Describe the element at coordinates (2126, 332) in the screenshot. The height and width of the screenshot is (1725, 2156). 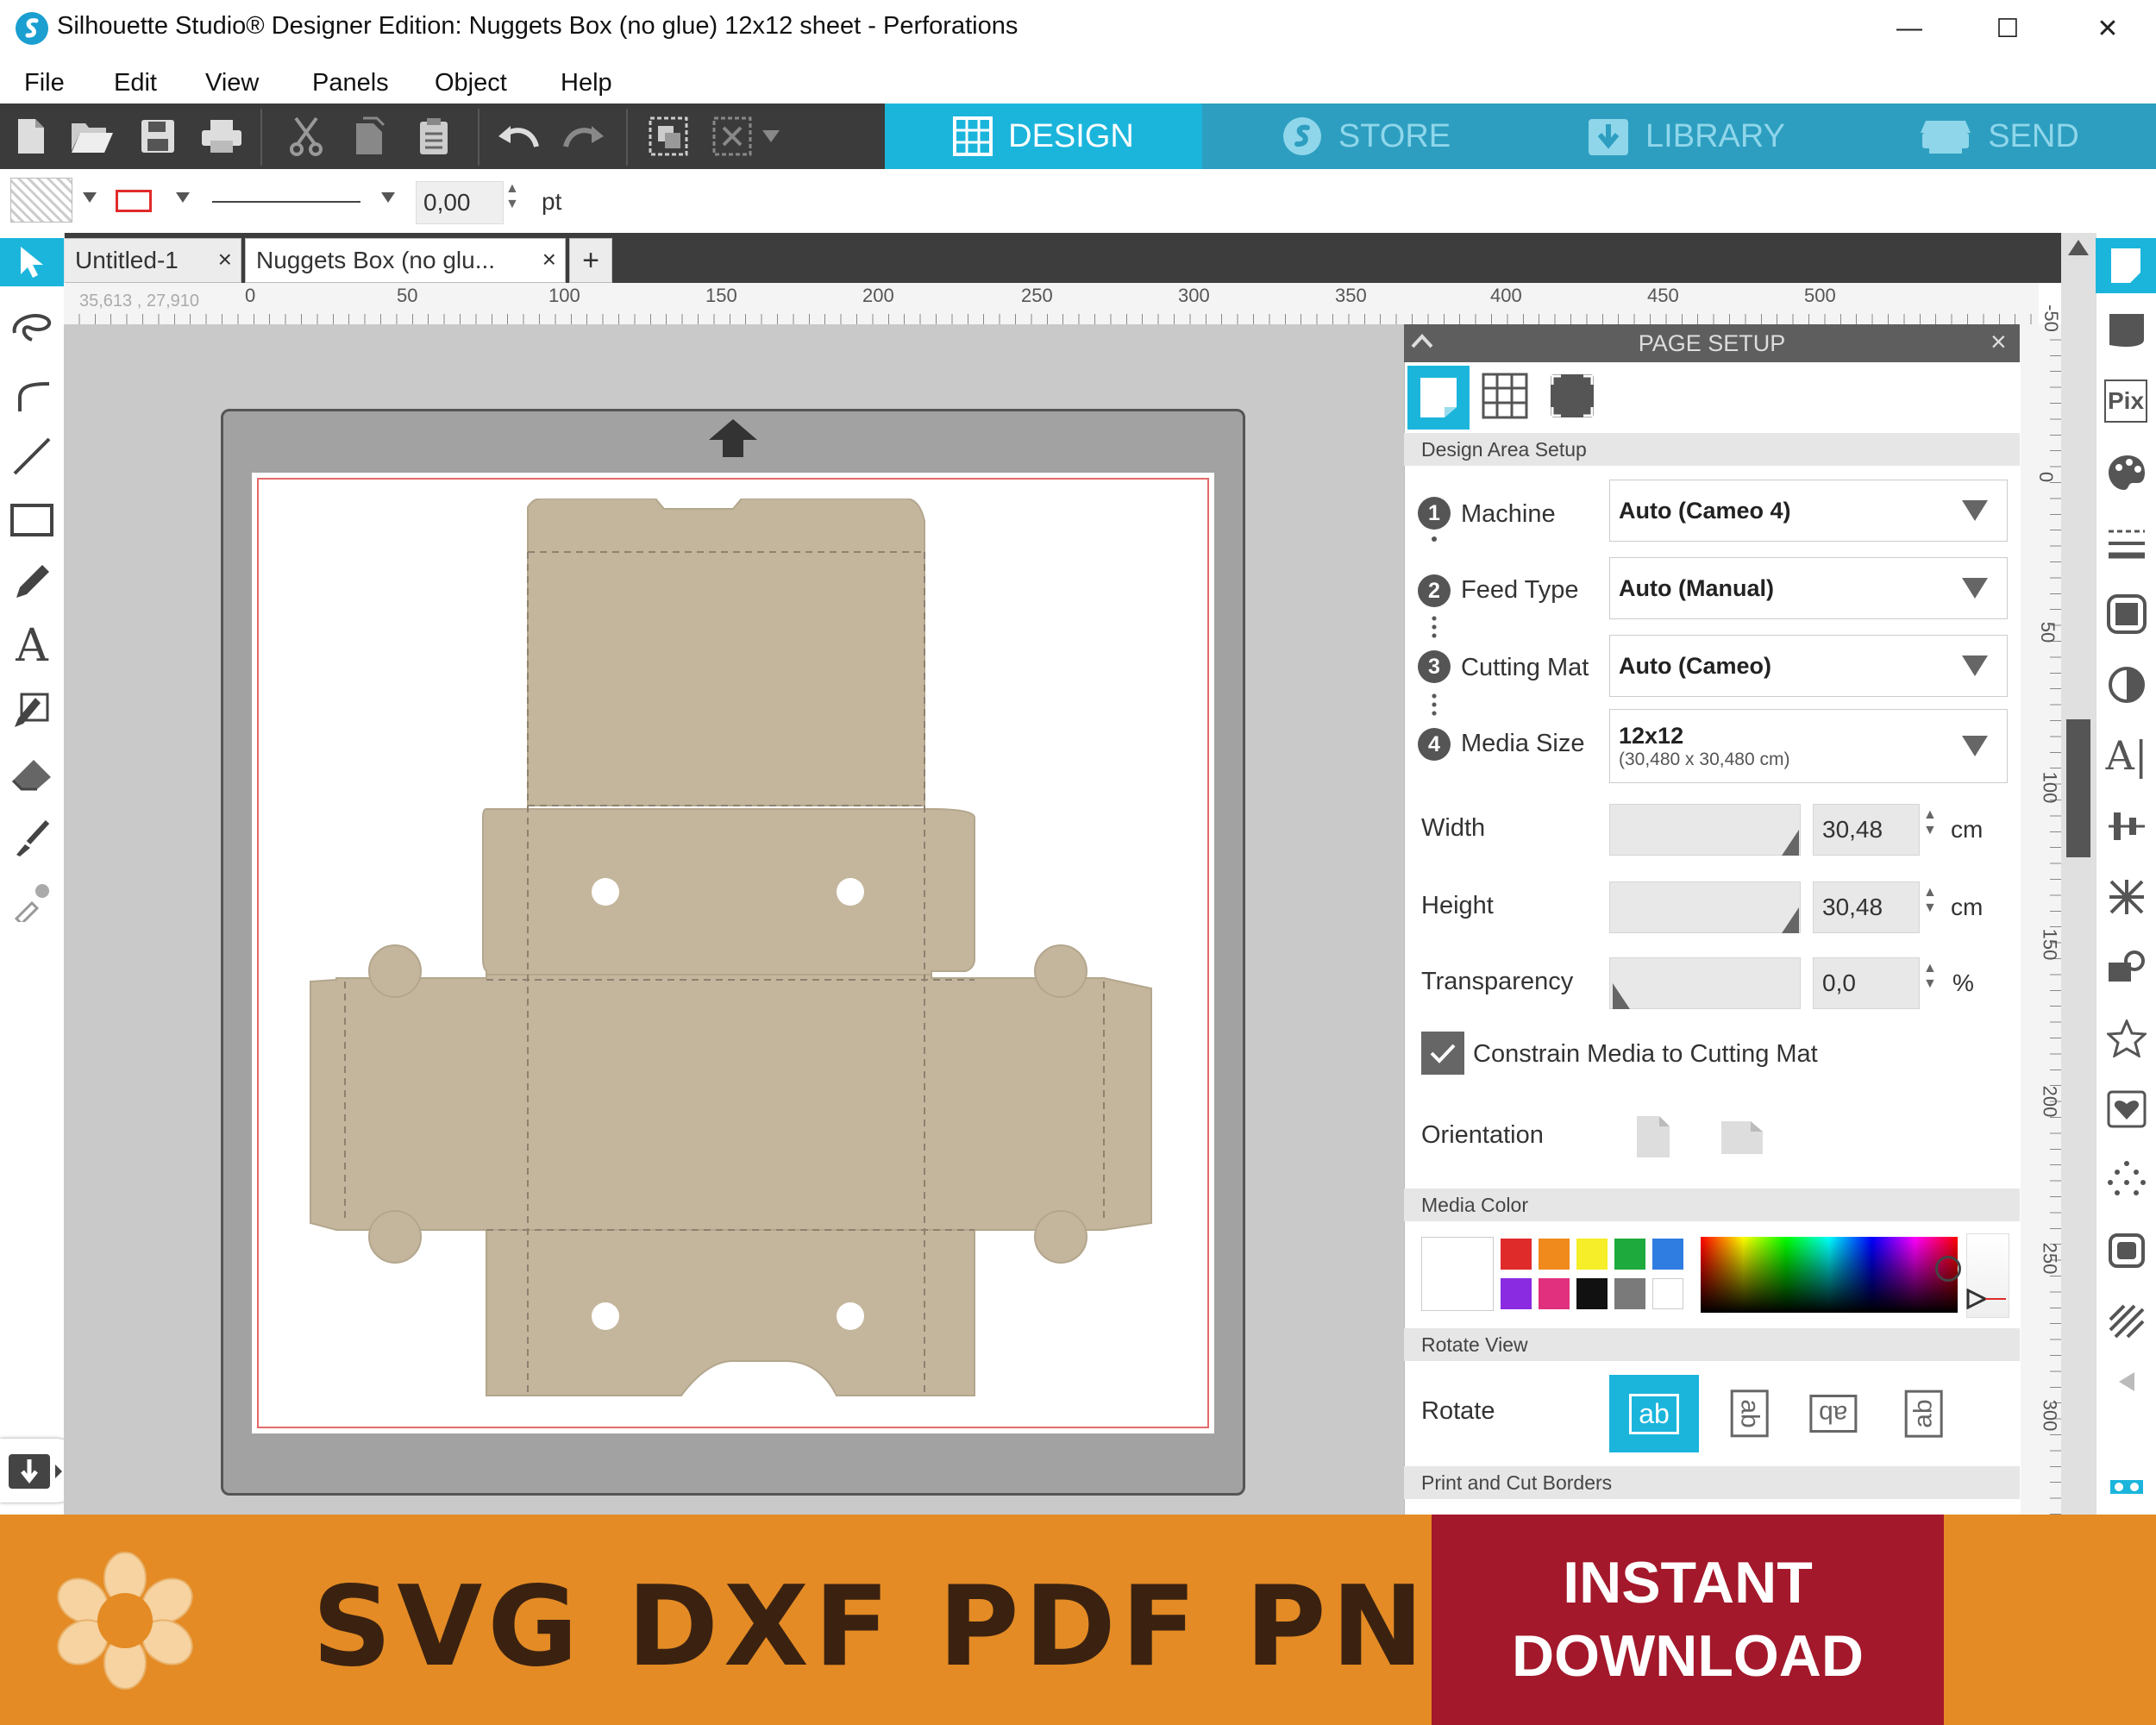
I see `registration-marks-icon` at that location.